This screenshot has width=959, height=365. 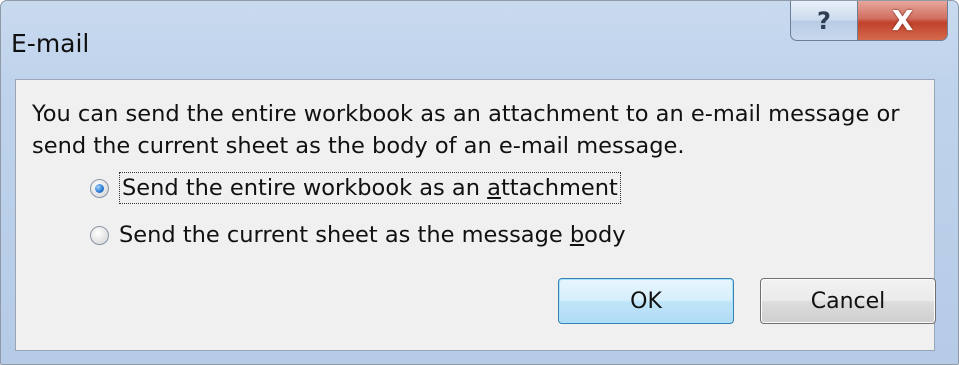 I want to click on help-button: ?, so click(x=824, y=21).